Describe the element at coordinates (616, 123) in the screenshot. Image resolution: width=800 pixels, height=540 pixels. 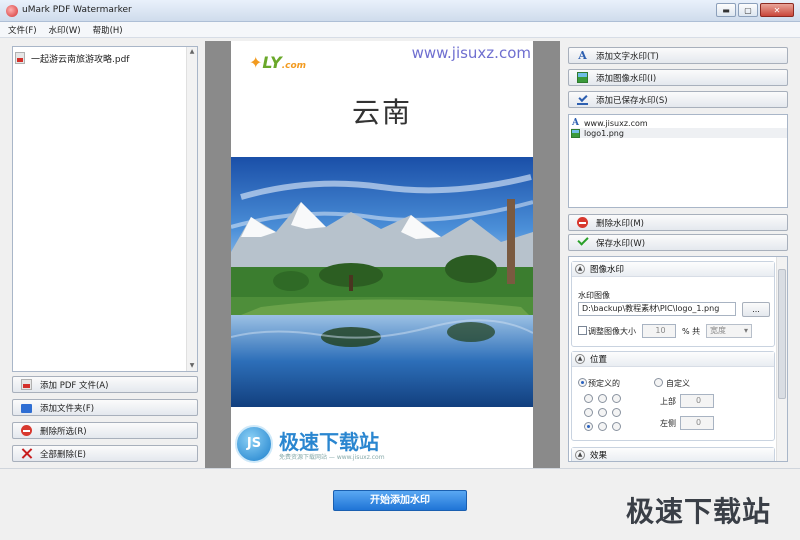
I see `watermark-name: www.jisuxz.com` at that location.